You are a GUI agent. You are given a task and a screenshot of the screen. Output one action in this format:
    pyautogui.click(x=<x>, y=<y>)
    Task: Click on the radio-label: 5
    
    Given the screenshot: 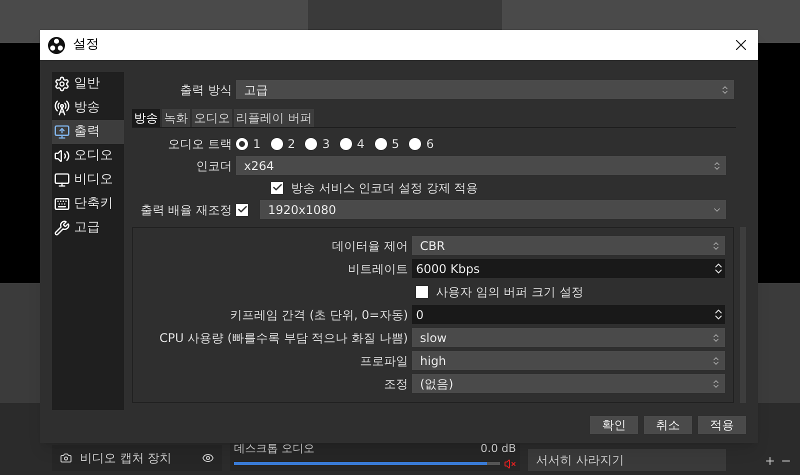 What is the action you would take?
    pyautogui.click(x=396, y=144)
    